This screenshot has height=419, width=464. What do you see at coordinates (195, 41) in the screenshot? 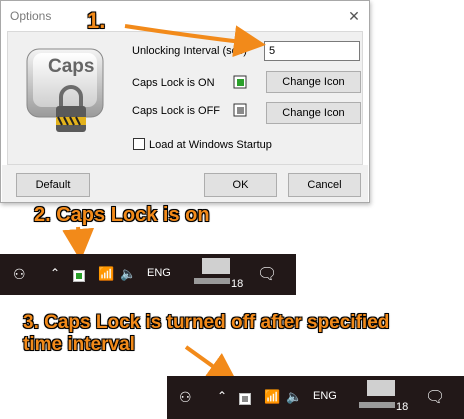
I see `arrow-to-interval-input` at bounding box center [195, 41].